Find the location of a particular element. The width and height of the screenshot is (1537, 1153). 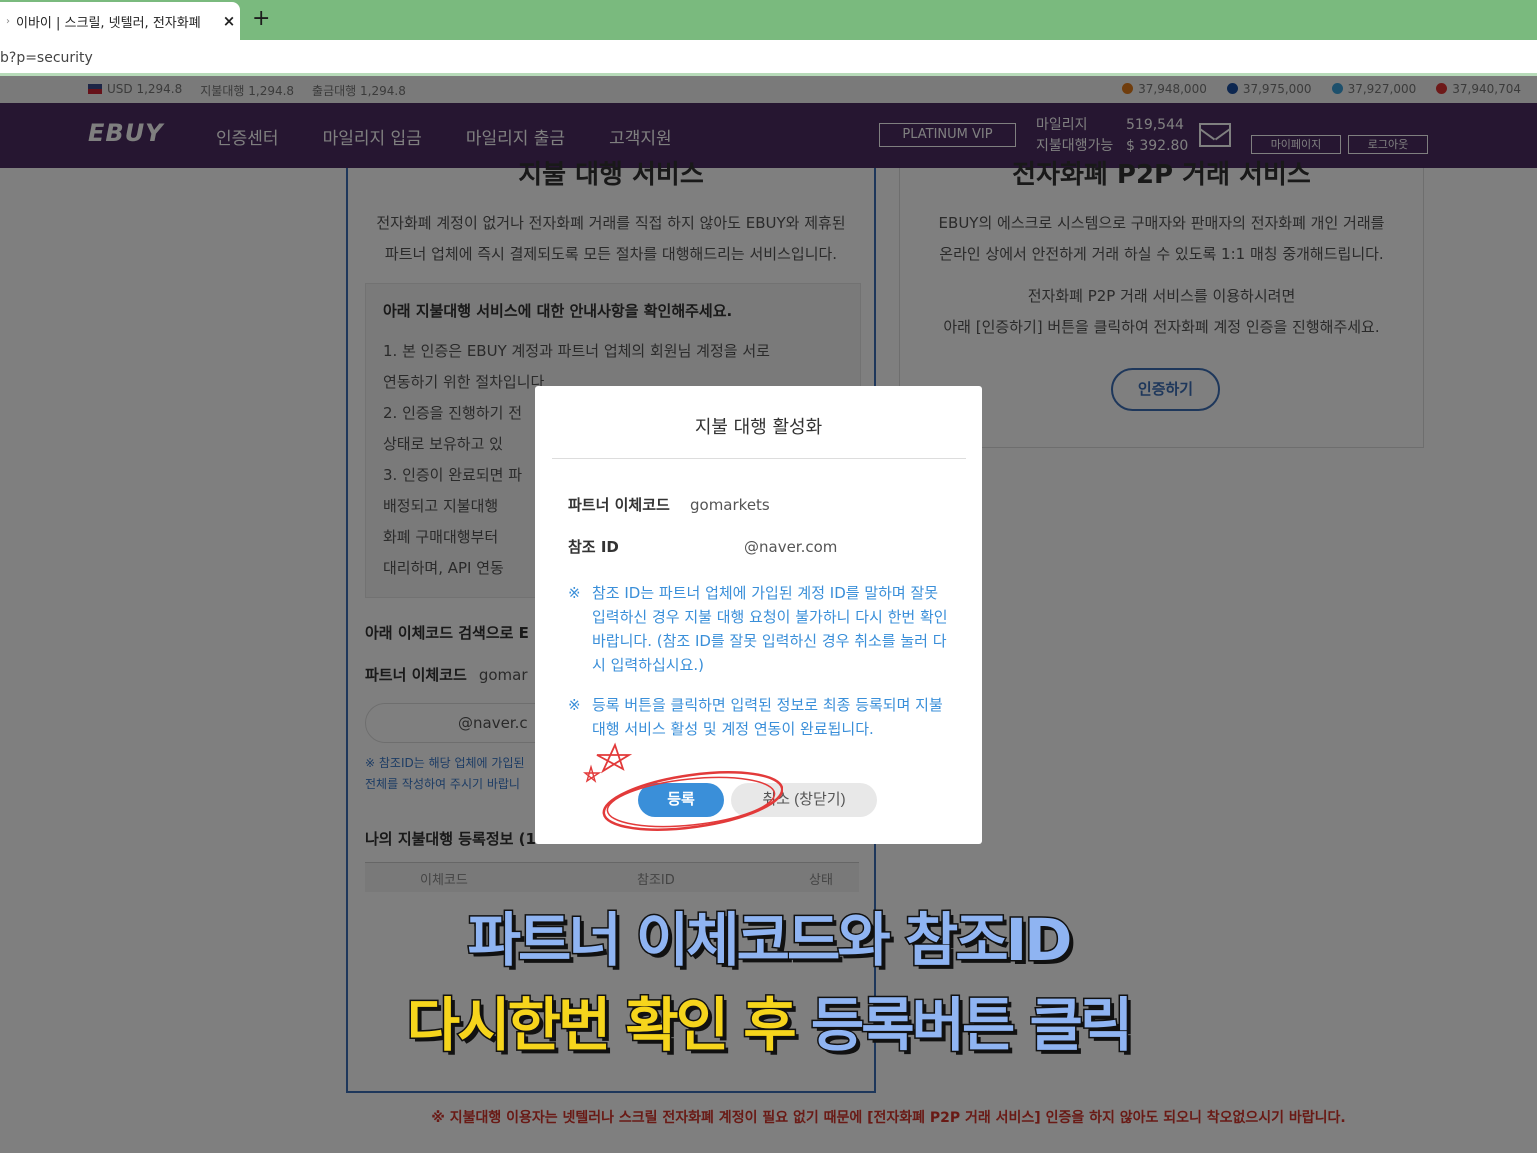

caption-line-2-part-2: 등록버튼 클릭 is located at coordinates (971, 1025).